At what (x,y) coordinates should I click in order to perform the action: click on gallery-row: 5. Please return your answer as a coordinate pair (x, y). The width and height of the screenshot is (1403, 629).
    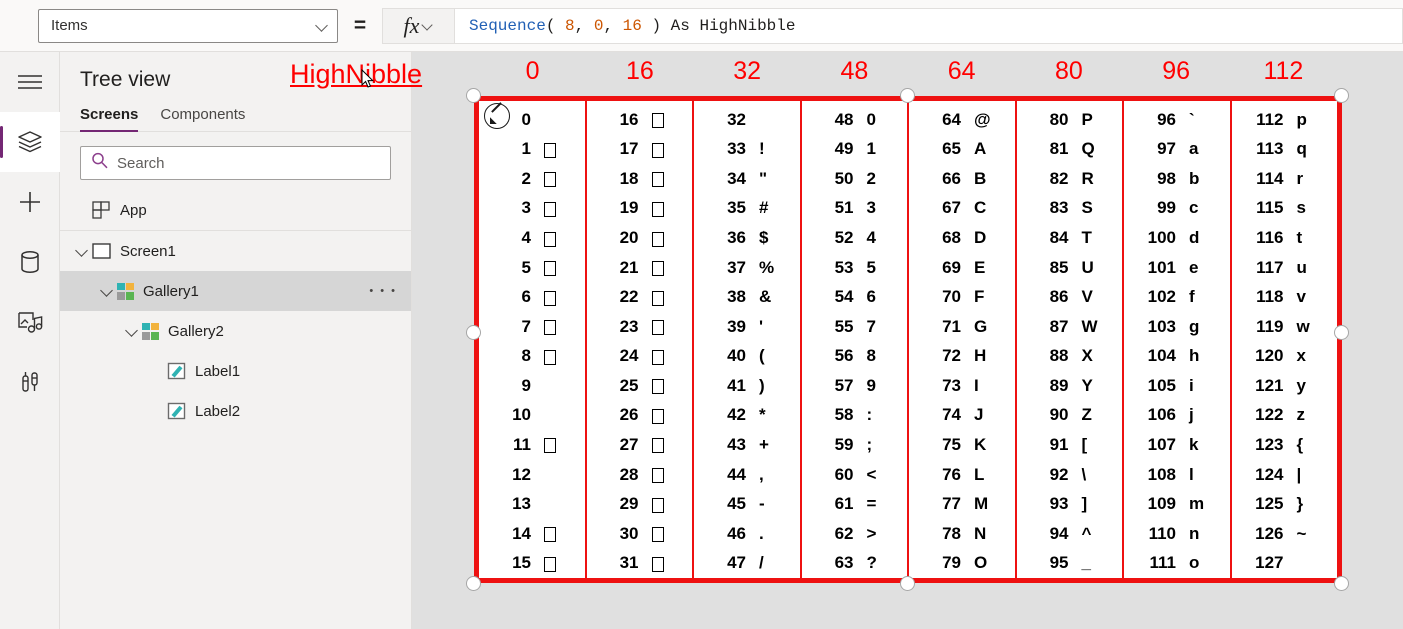
    Looking at the image, I should click on (532, 268).